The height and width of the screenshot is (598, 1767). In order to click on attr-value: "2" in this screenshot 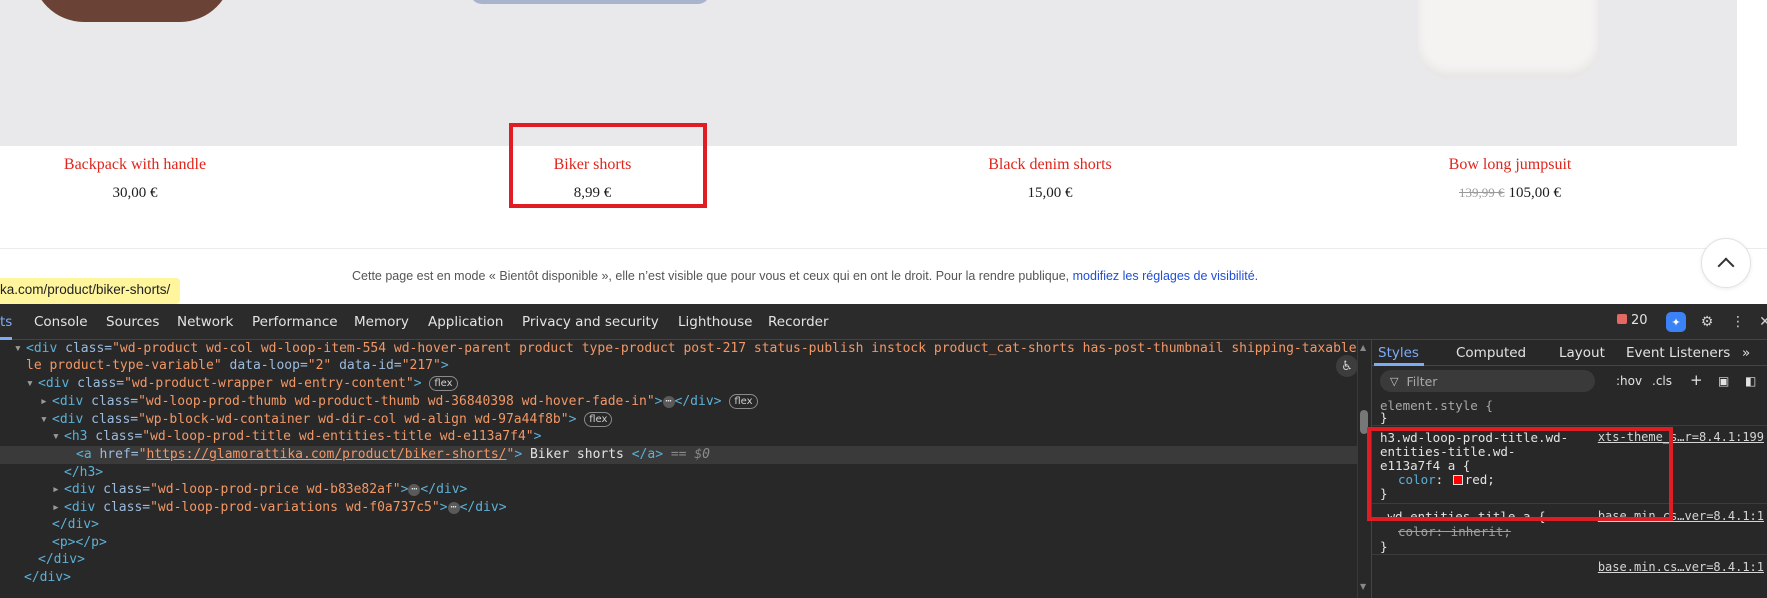, I will do `click(319, 365)`.